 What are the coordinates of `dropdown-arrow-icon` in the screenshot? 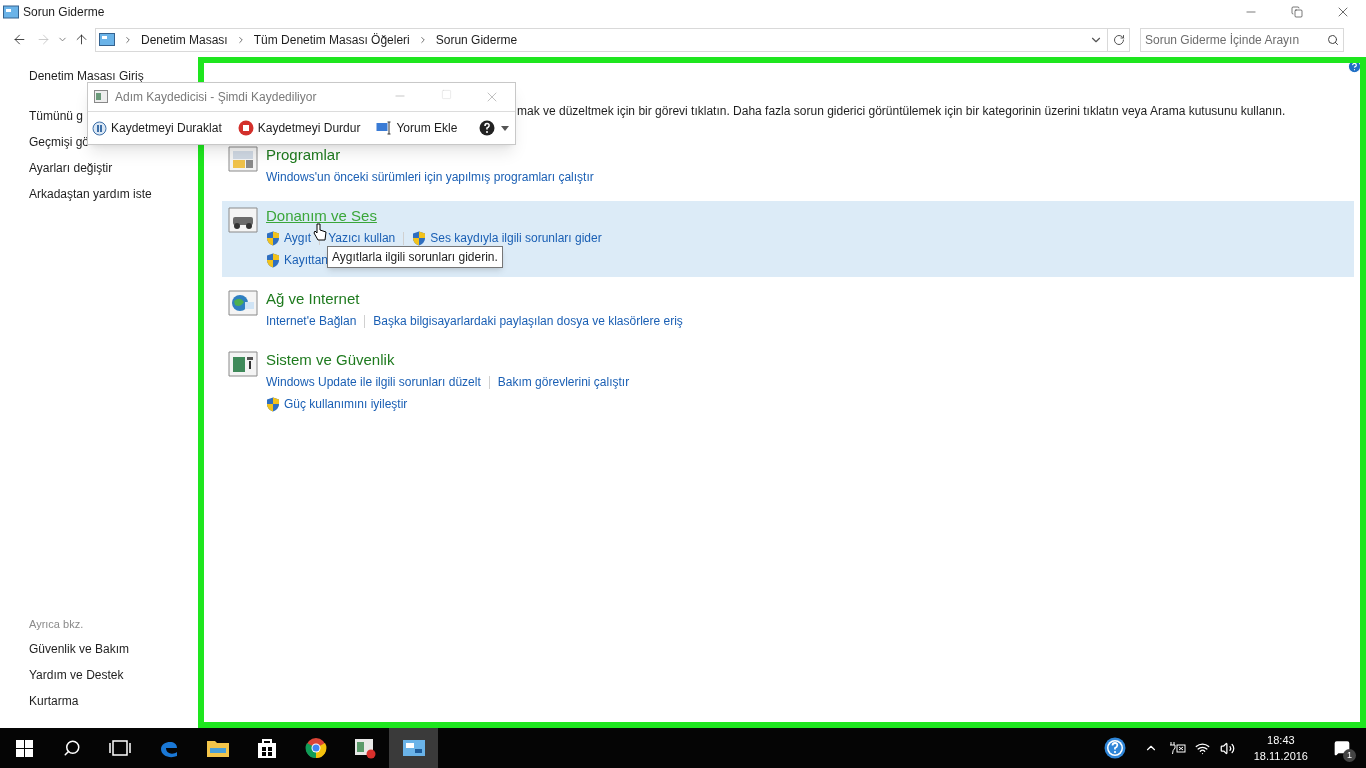 It's located at (505, 128).